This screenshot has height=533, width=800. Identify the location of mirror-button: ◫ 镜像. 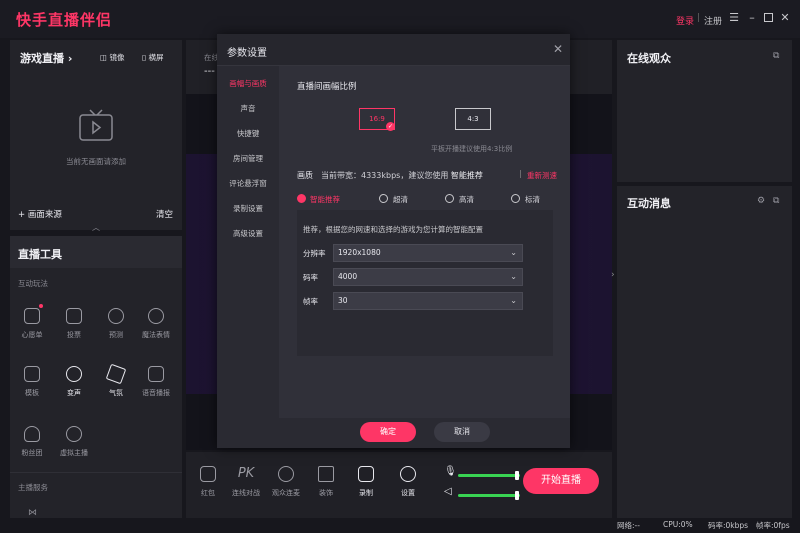
(112, 57).